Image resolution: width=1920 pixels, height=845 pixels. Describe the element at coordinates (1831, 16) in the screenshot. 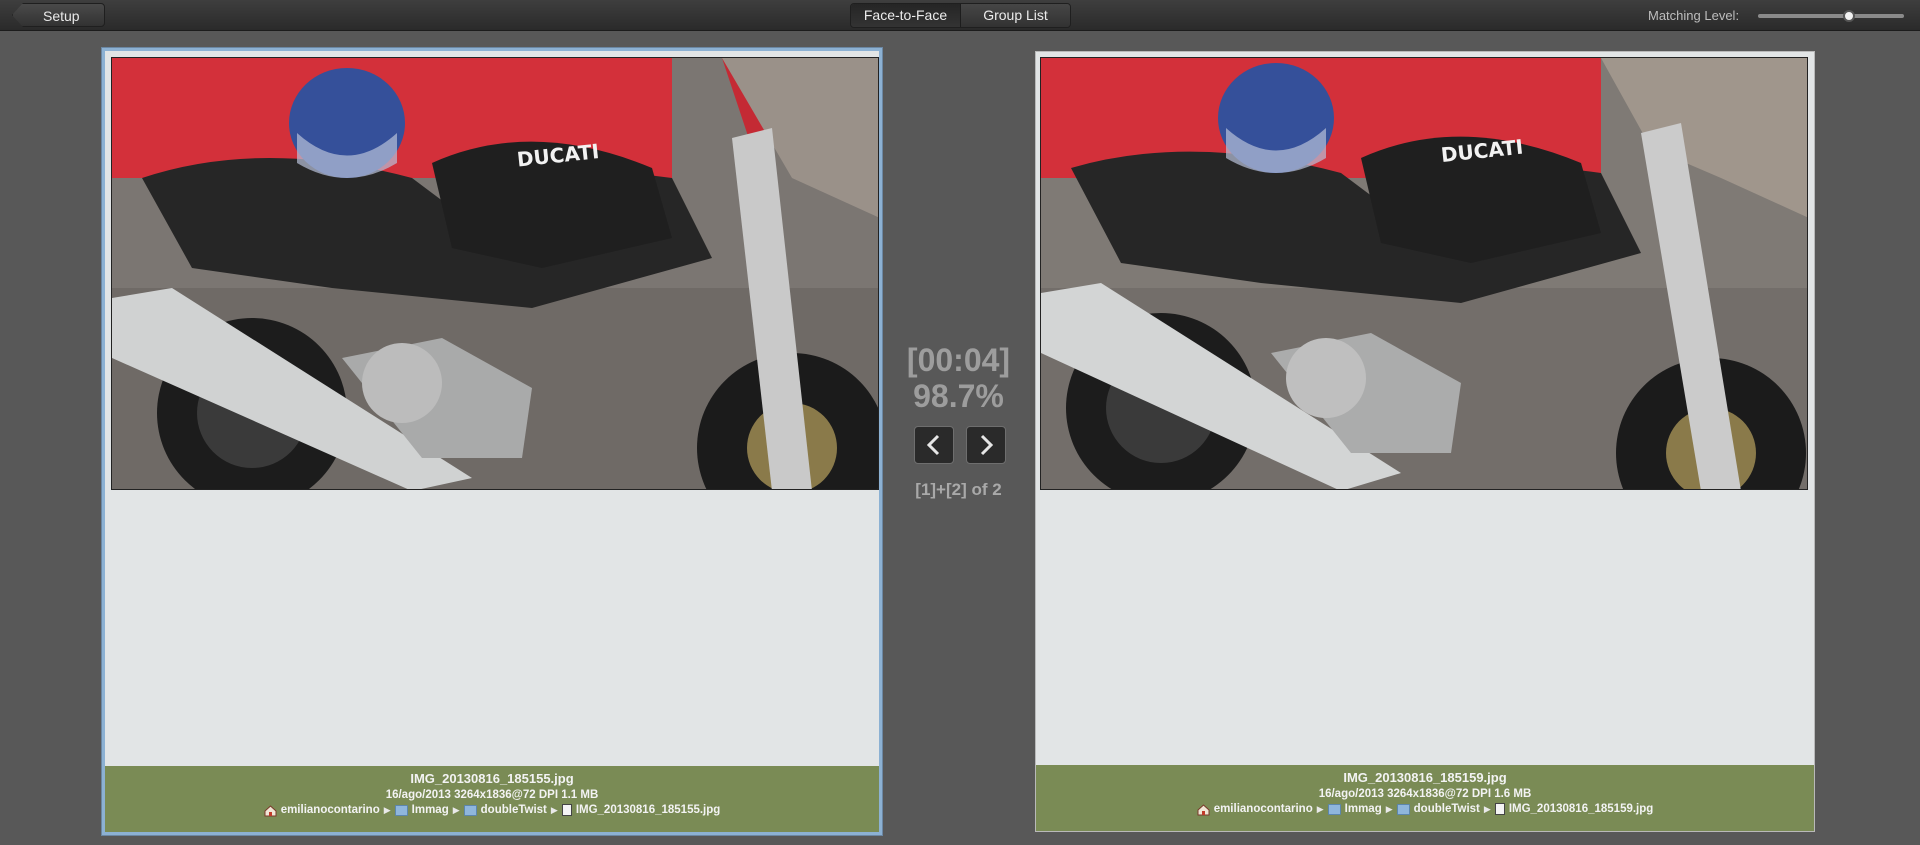

I see `matching-level-slider` at that location.